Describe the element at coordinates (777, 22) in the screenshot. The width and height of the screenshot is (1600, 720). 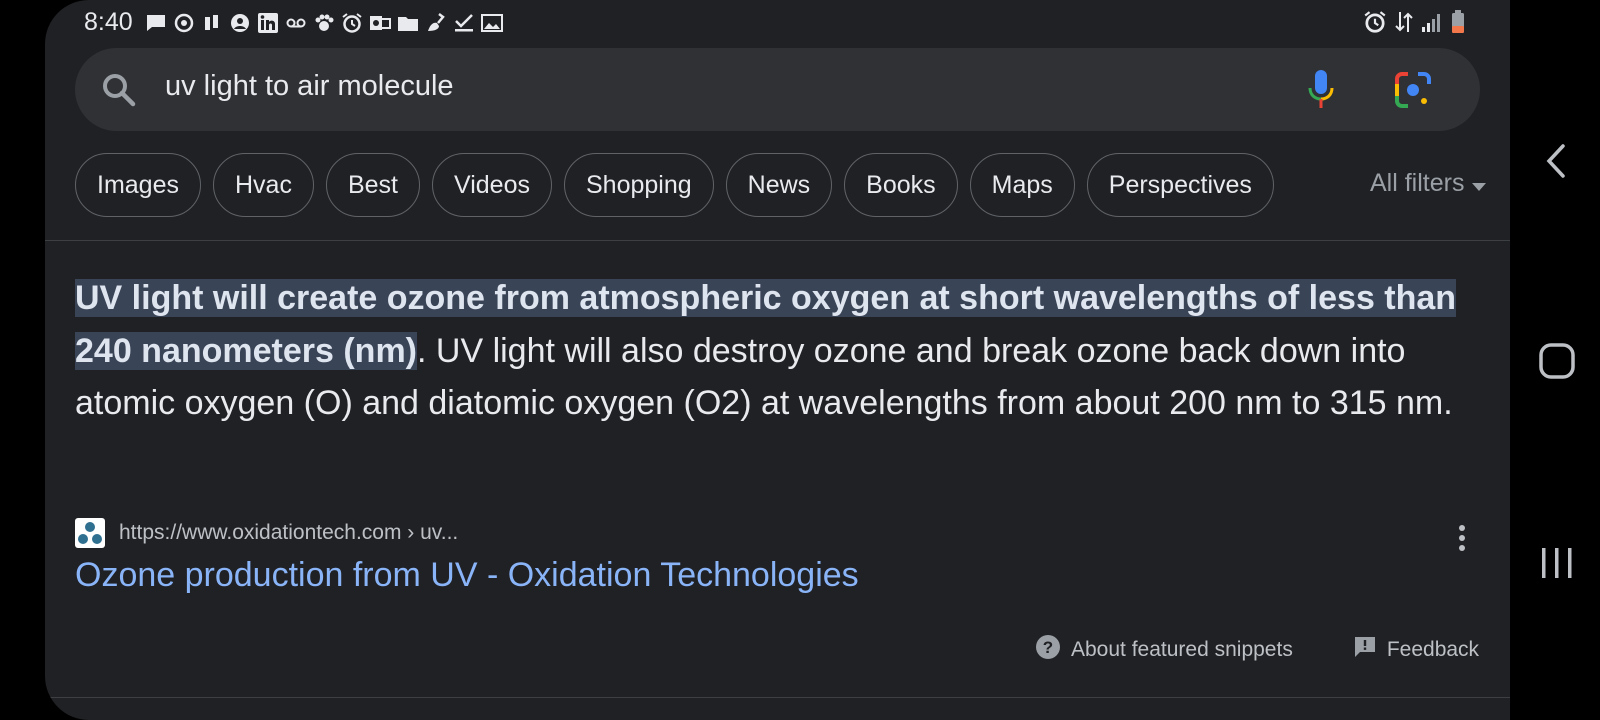
I see `status-bar: 8:40` at that location.